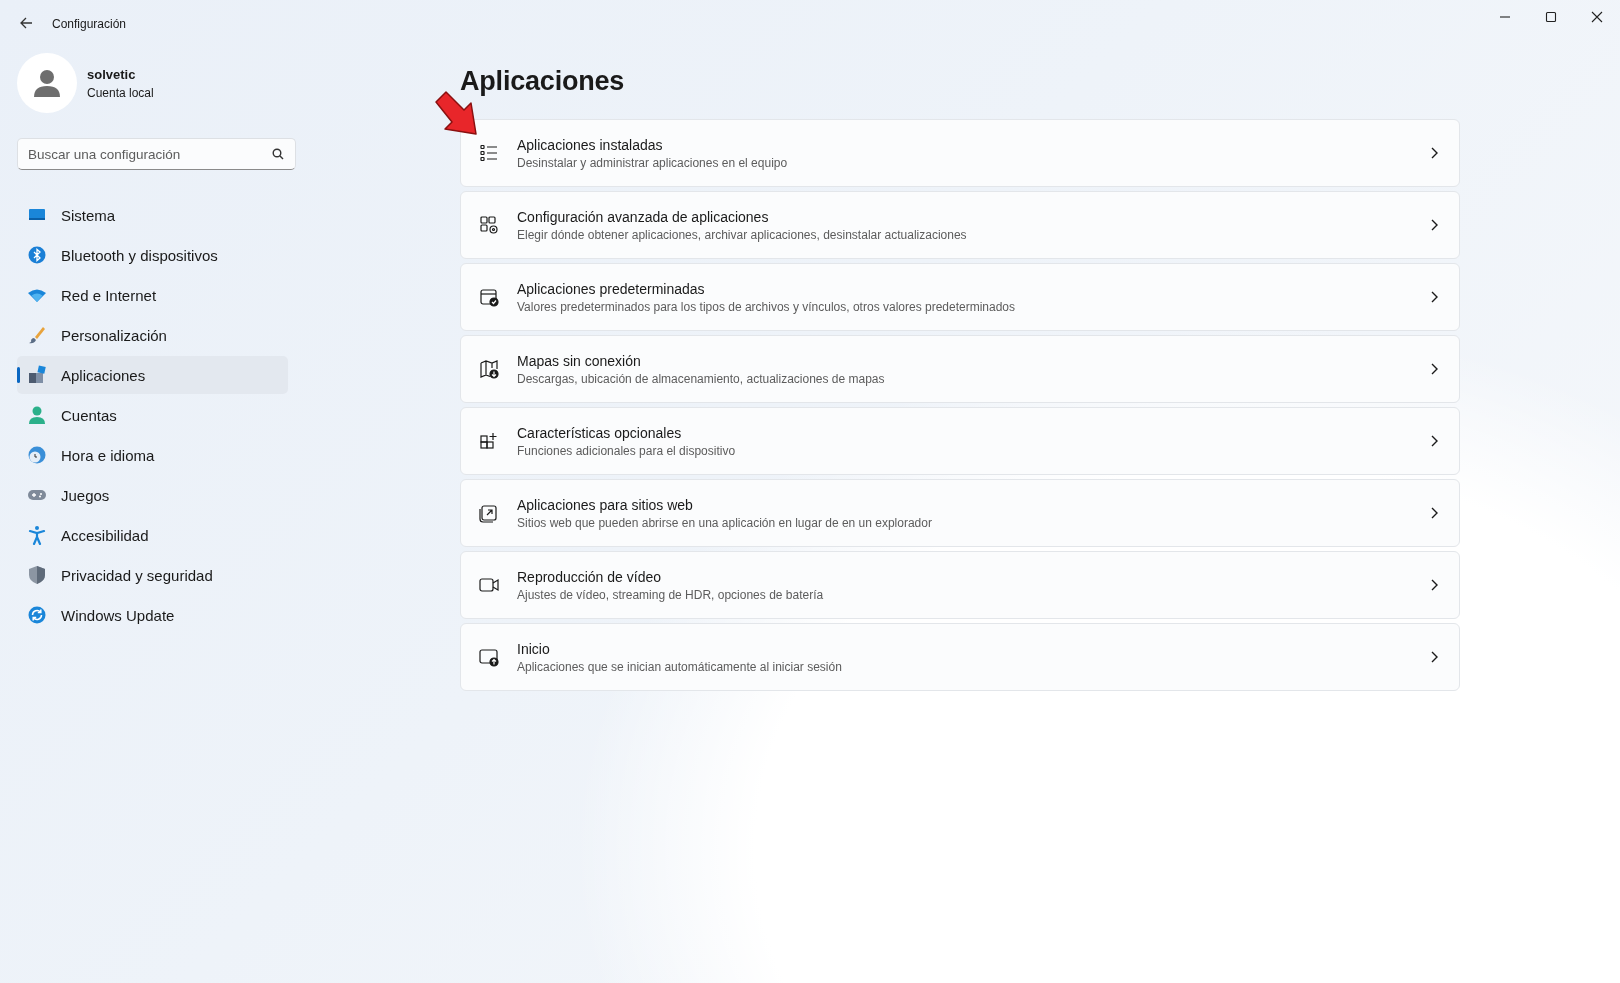  Describe the element at coordinates (489, 513) in the screenshot. I see `window-link-icon` at that location.